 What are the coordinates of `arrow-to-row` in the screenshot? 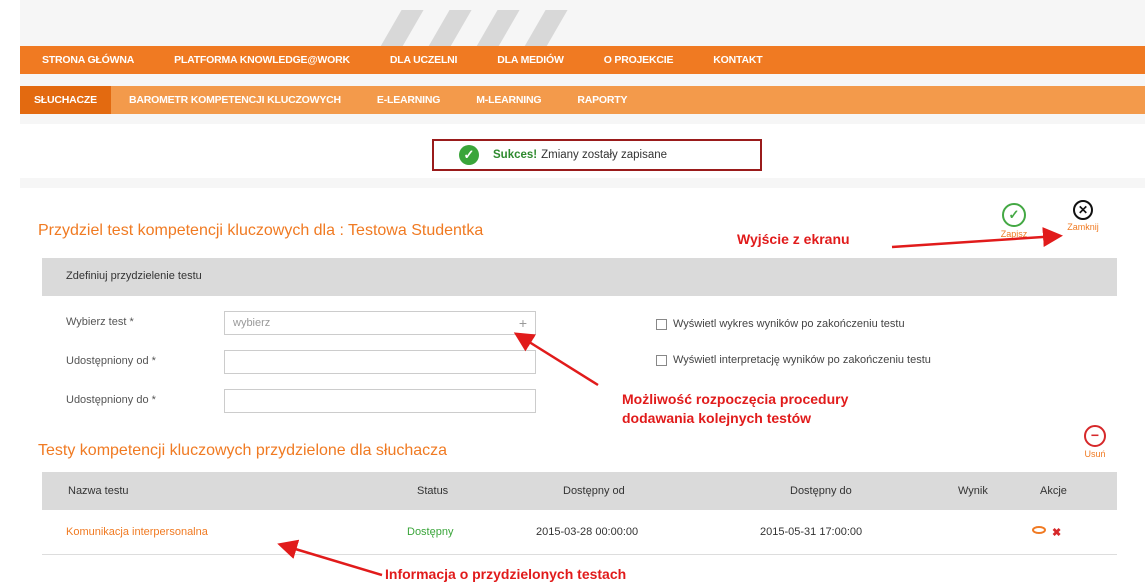 It's located at (330, 558).